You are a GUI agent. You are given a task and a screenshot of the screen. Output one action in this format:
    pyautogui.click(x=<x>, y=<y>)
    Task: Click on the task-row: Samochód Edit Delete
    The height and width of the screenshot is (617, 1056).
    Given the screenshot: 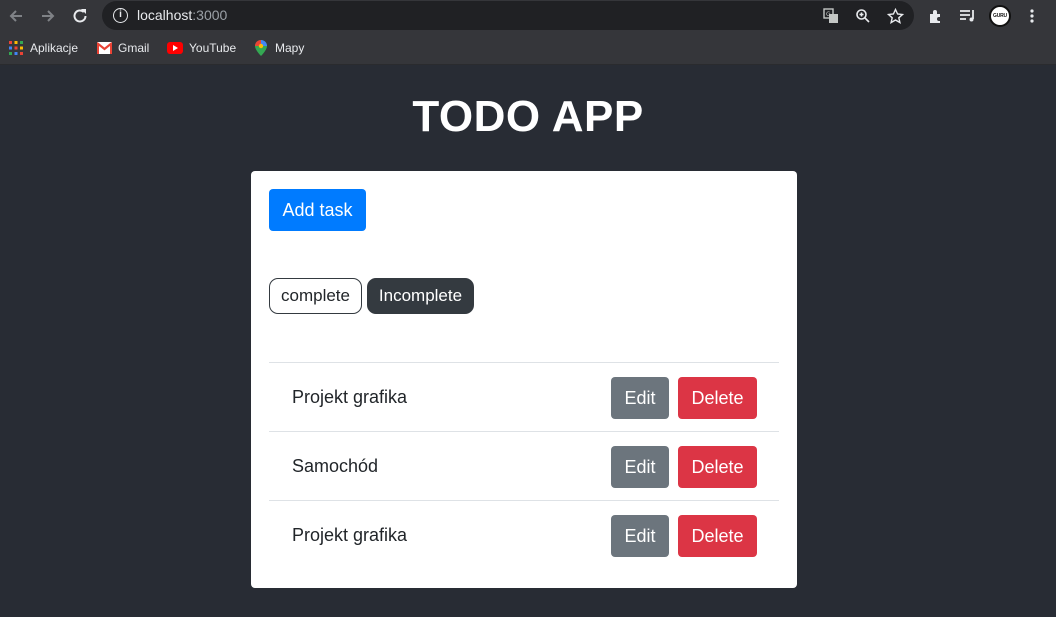 What is the action you would take?
    pyautogui.click(x=524, y=465)
    